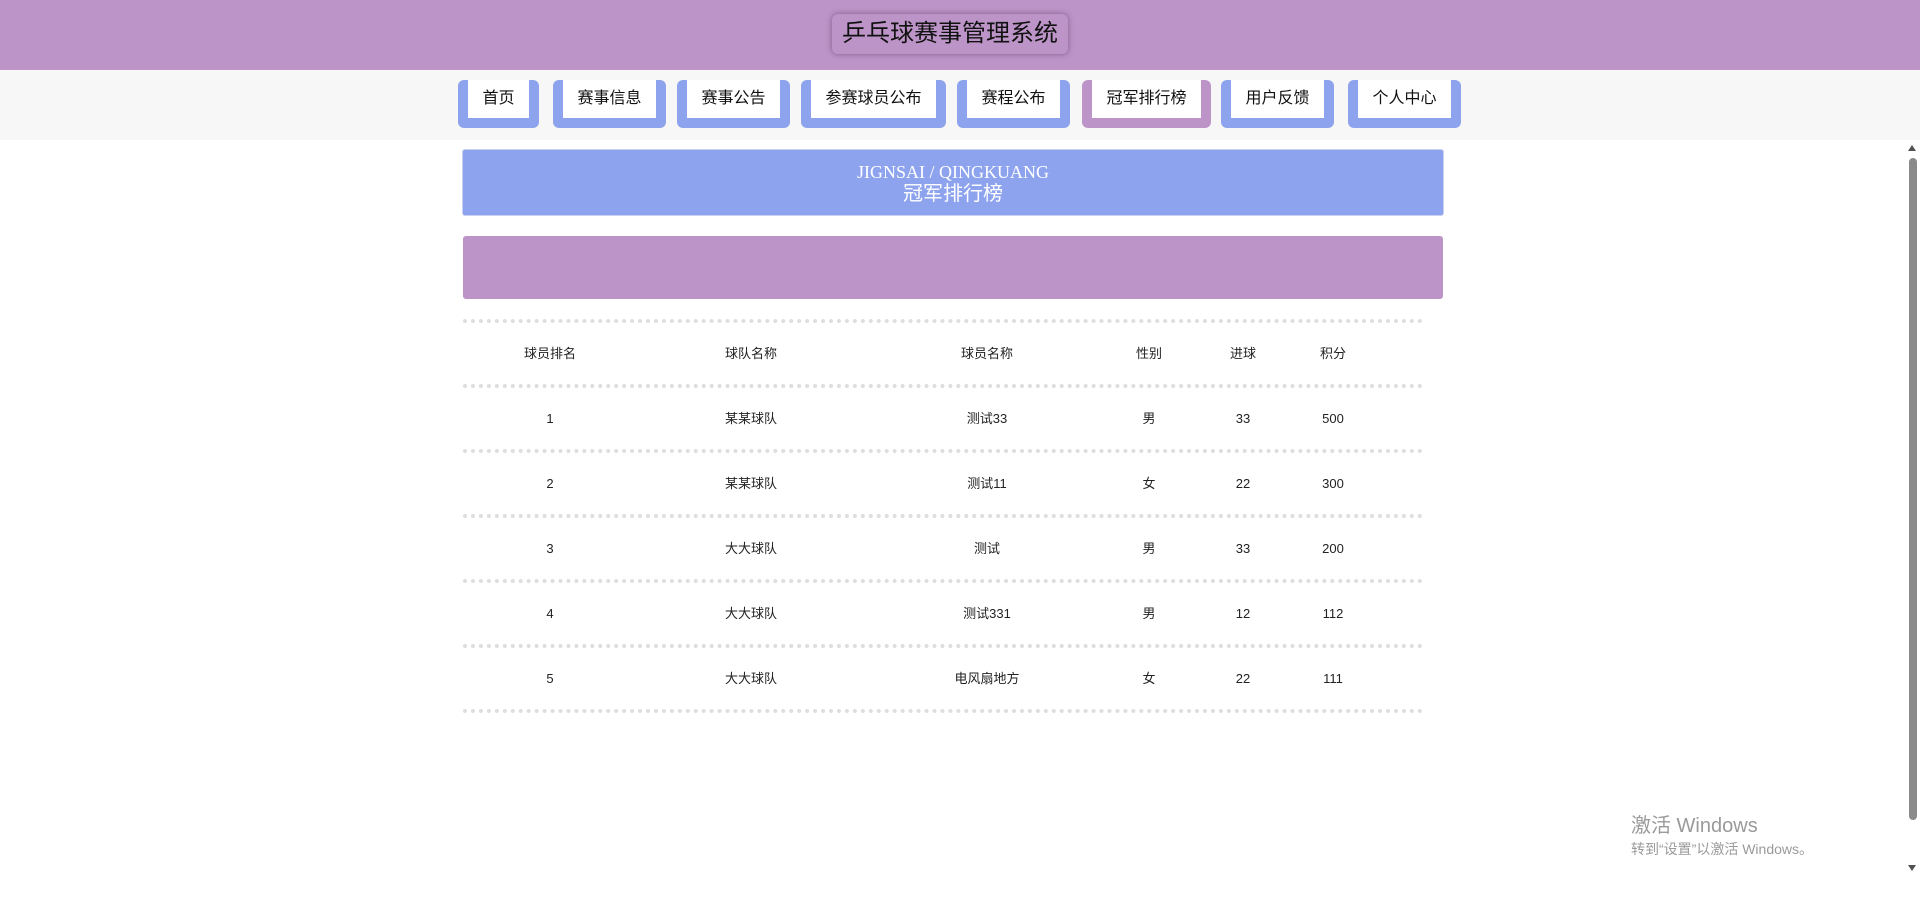  What do you see at coordinates (750, 353) in the screenshot?
I see `column-header: 球队名称` at bounding box center [750, 353].